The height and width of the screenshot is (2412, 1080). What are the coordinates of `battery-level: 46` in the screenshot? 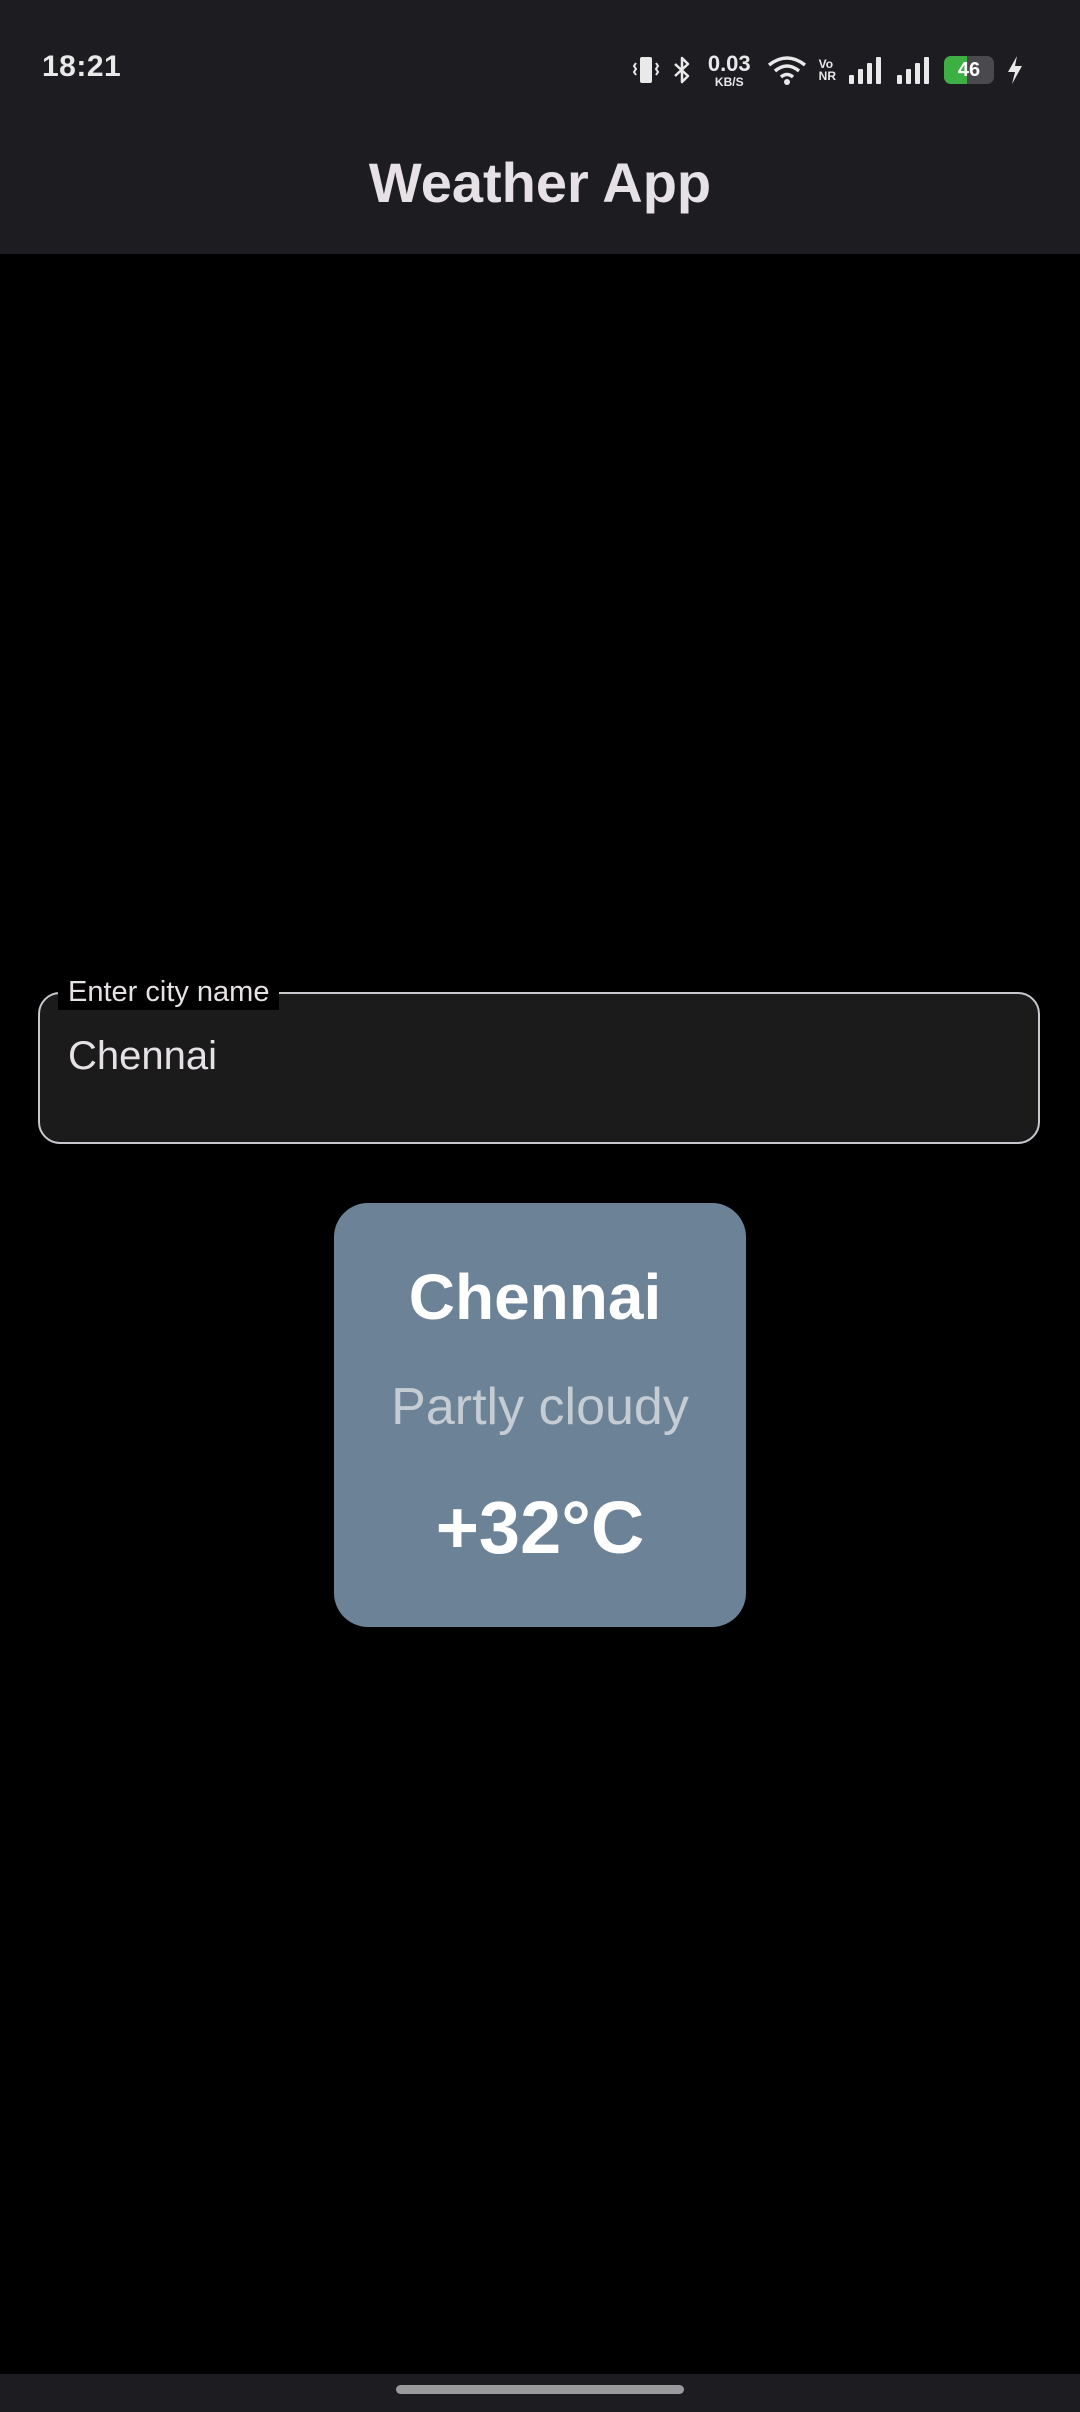 It's located at (969, 69).